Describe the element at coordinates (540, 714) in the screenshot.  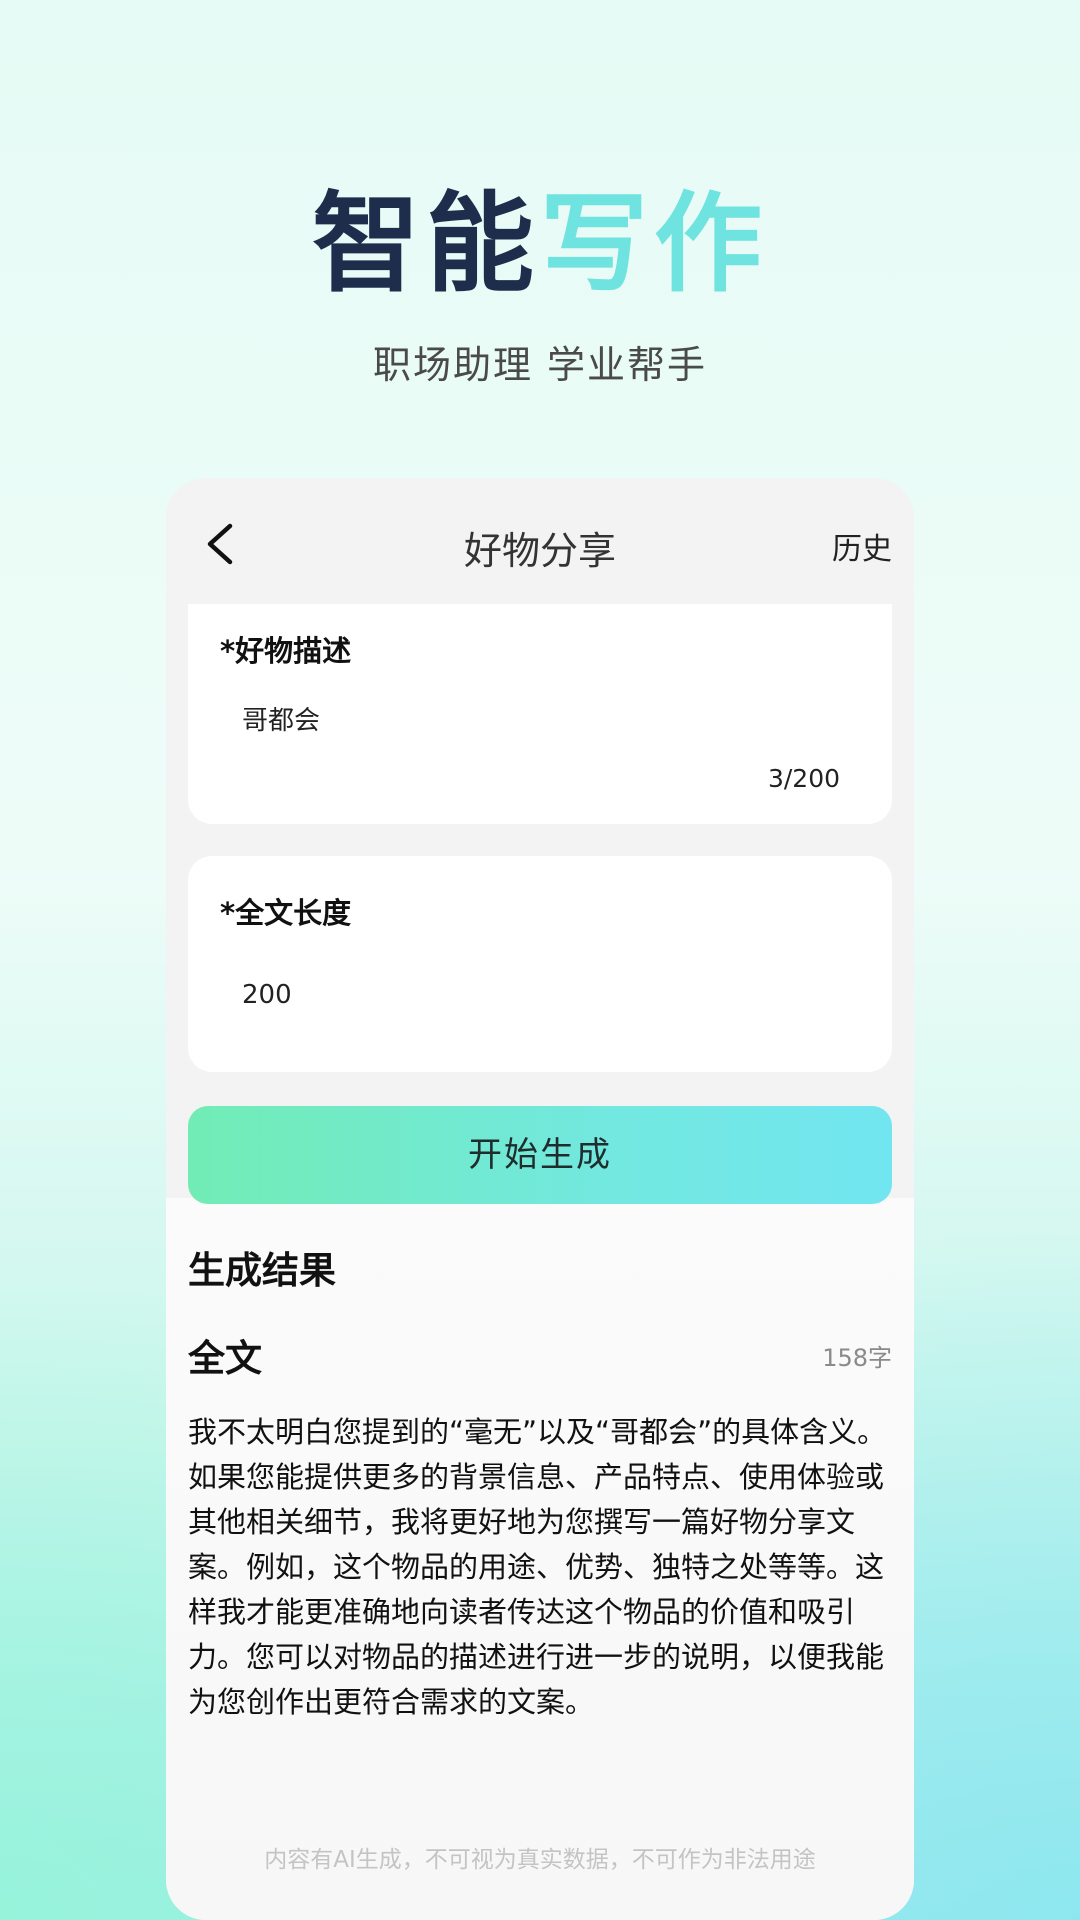
I see `description-card: *好物描述 哥都会 3/200` at that location.